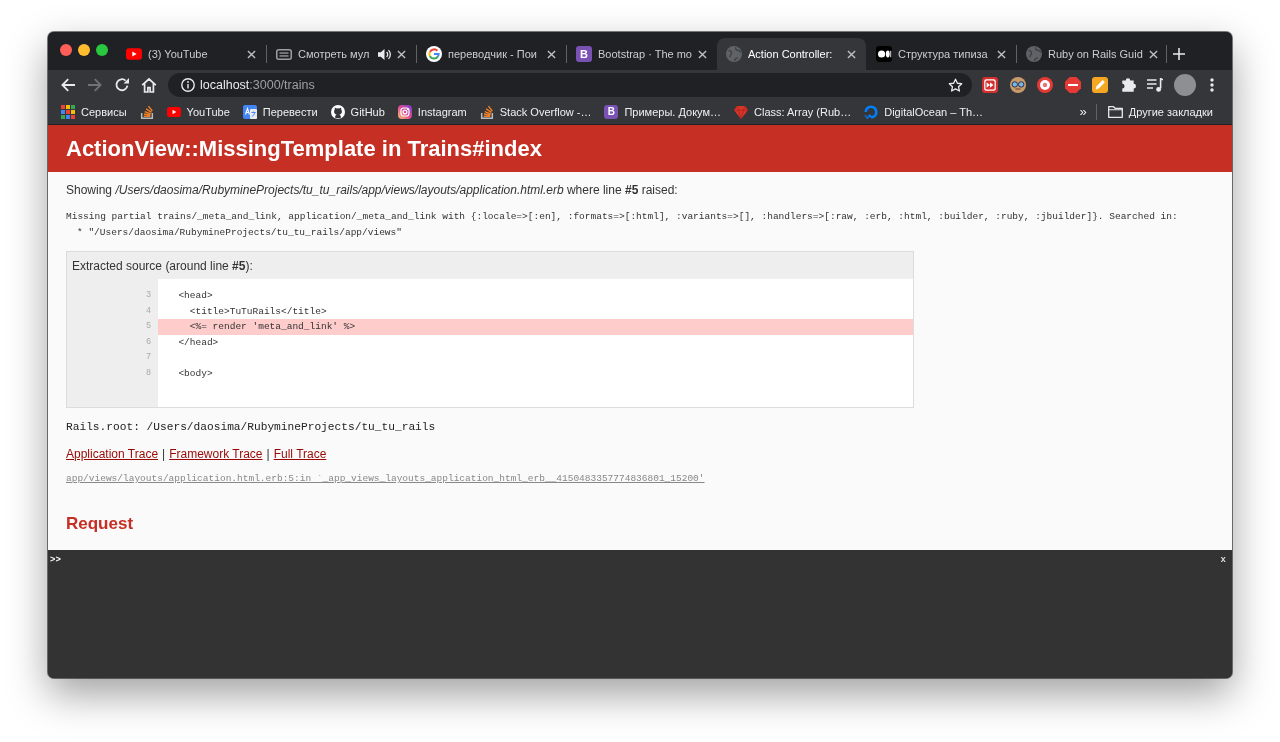  What do you see at coordinates (112, 454) in the screenshot?
I see `trace-link: Application Trace` at bounding box center [112, 454].